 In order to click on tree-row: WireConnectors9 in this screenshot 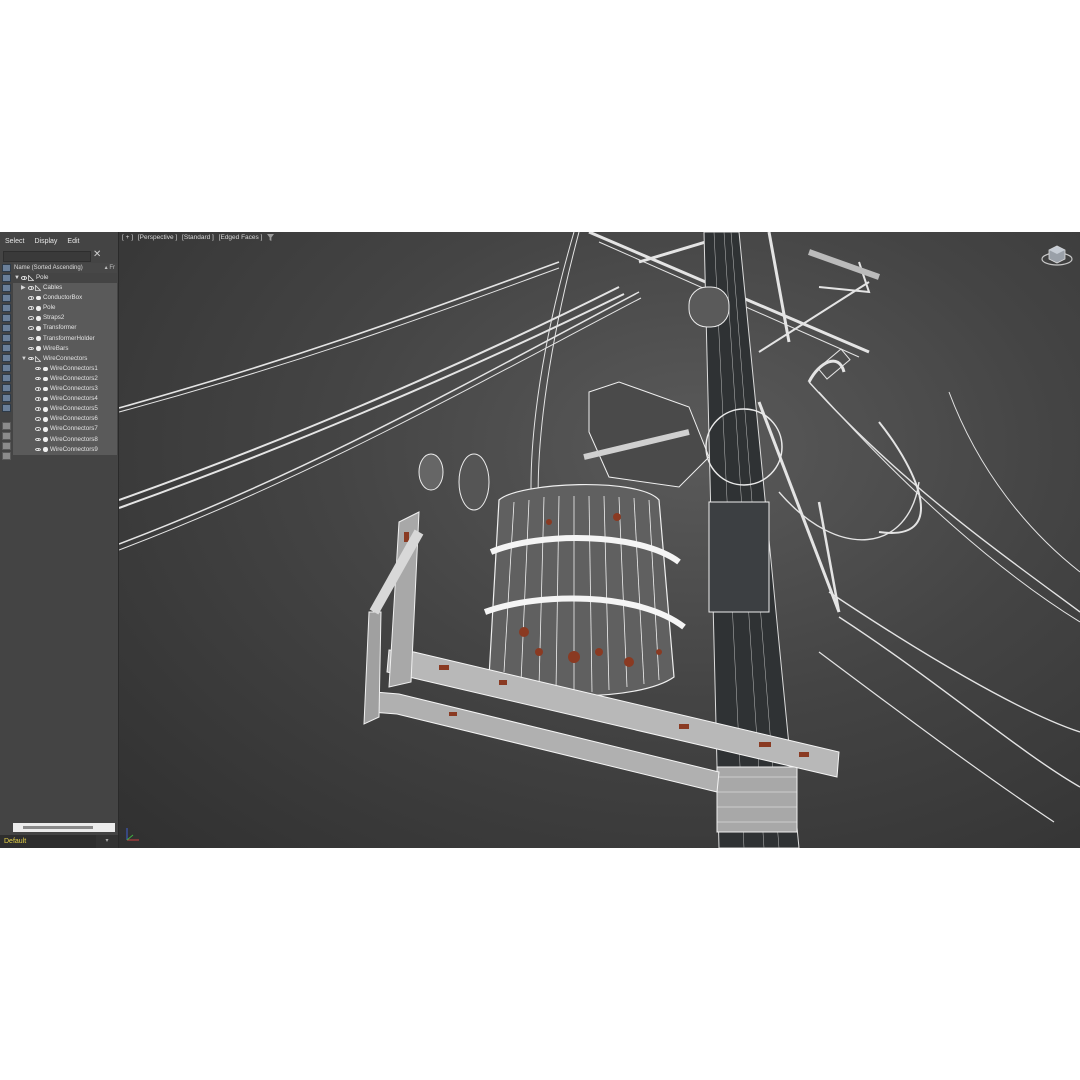, I will do `click(65, 449)`.